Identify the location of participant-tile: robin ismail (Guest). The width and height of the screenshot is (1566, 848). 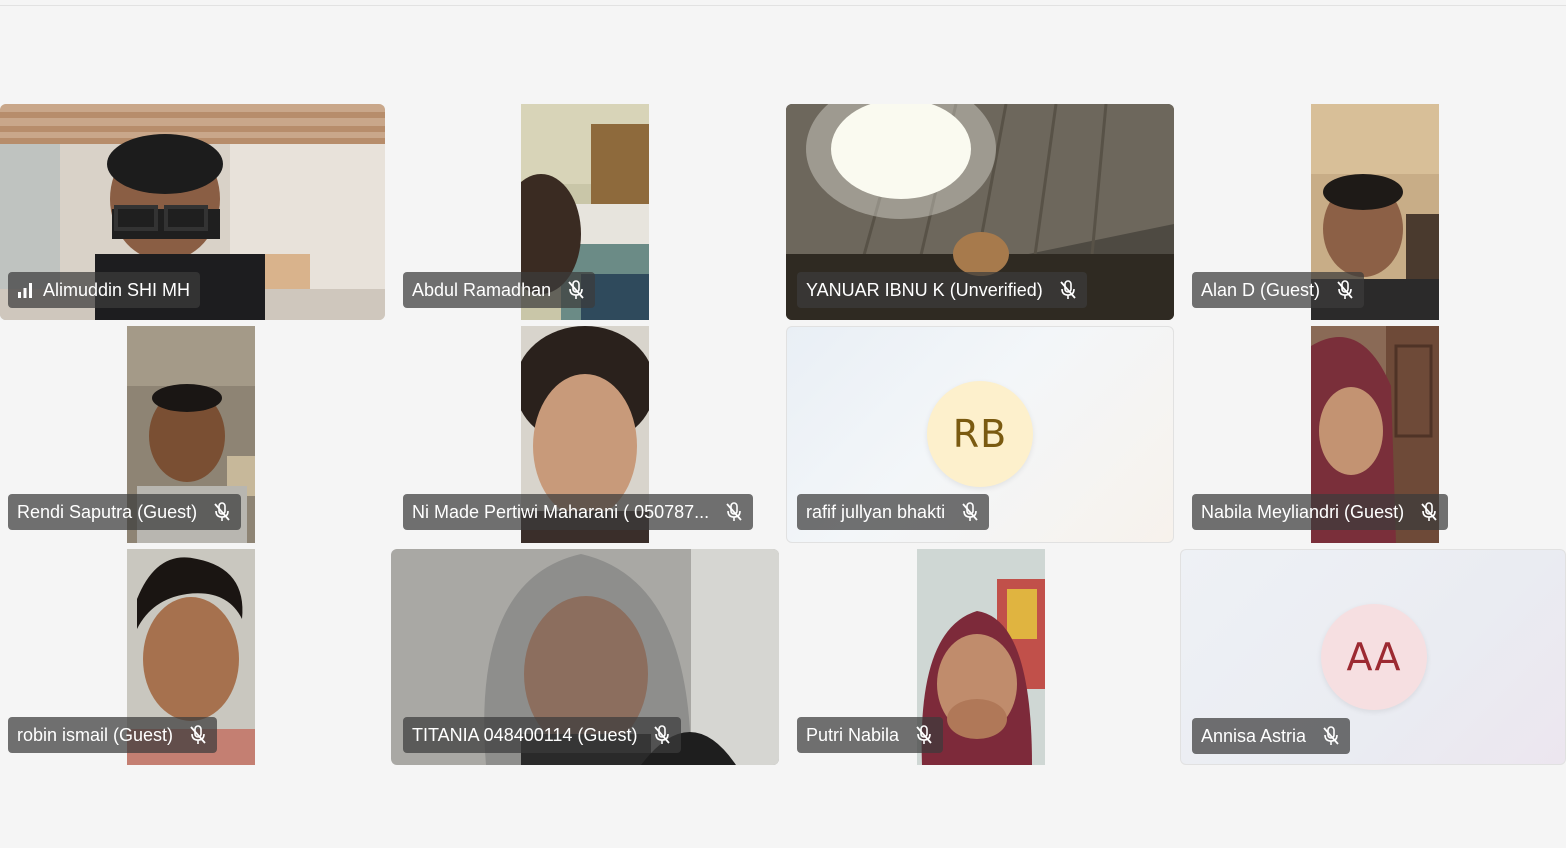
(192, 657).